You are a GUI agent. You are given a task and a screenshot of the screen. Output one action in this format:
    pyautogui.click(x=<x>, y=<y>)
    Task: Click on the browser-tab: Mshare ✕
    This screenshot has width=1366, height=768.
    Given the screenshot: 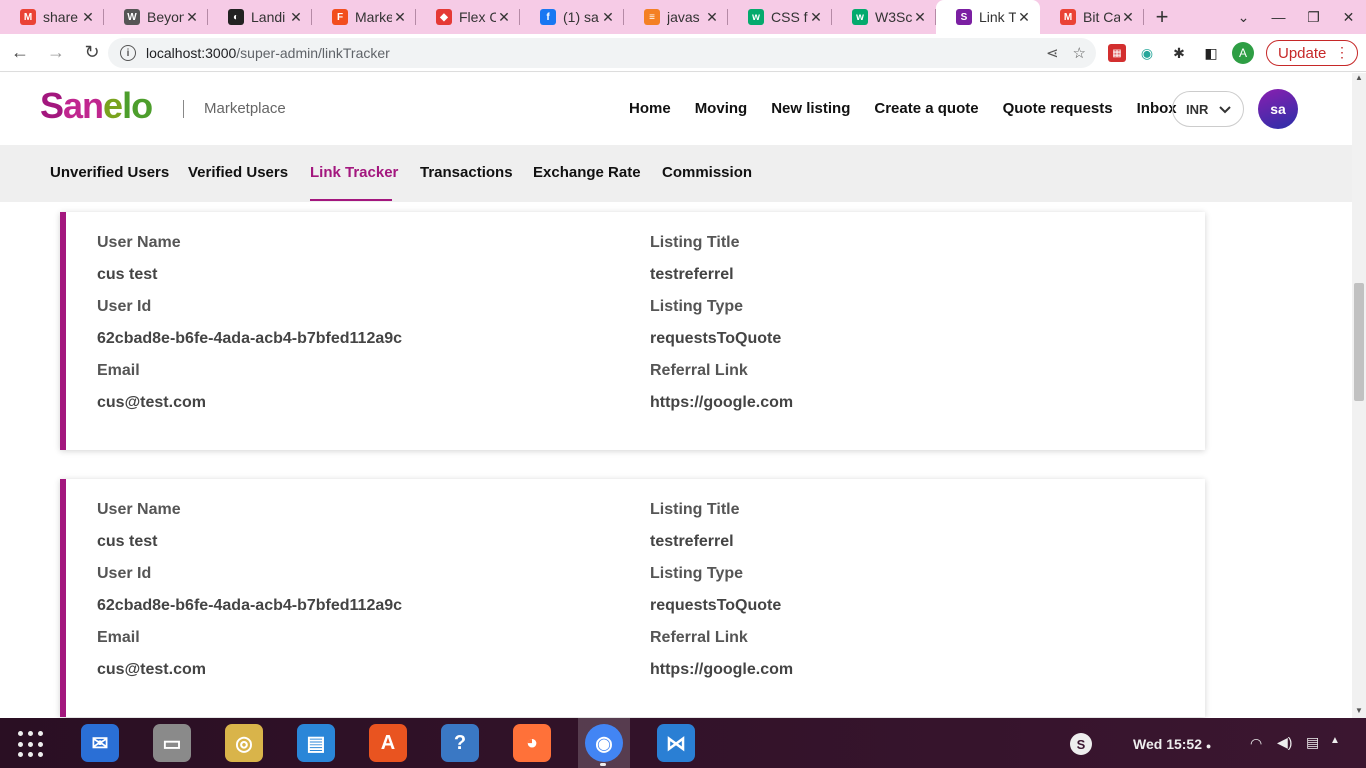 What is the action you would take?
    pyautogui.click(x=52, y=17)
    